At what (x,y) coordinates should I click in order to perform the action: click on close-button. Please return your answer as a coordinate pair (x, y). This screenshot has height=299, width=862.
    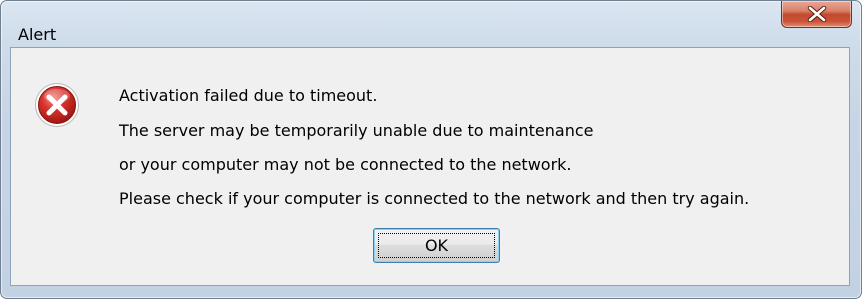
    Looking at the image, I should click on (816, 14).